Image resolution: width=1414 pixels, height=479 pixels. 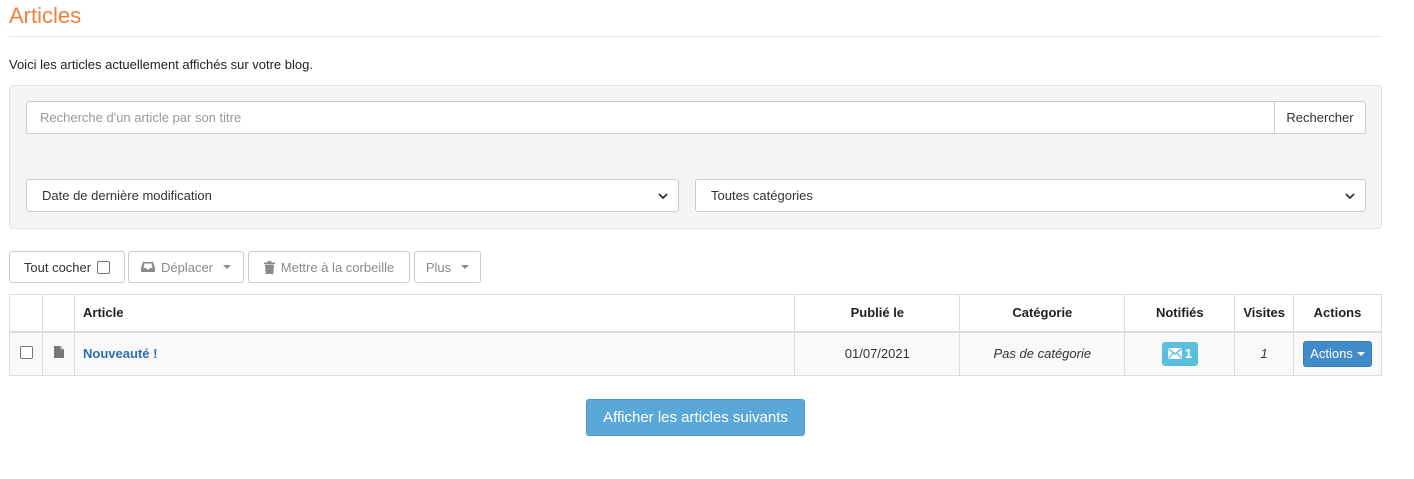 I want to click on row-type-cell, so click(x=58, y=353).